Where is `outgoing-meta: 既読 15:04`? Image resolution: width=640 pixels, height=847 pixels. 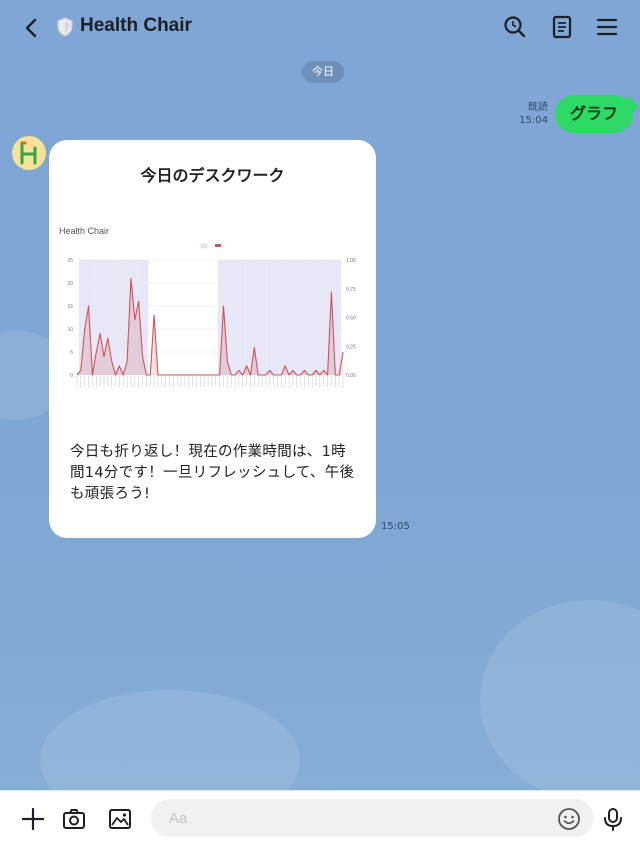
outgoing-meta: 既読 15:04 is located at coordinates (533, 114).